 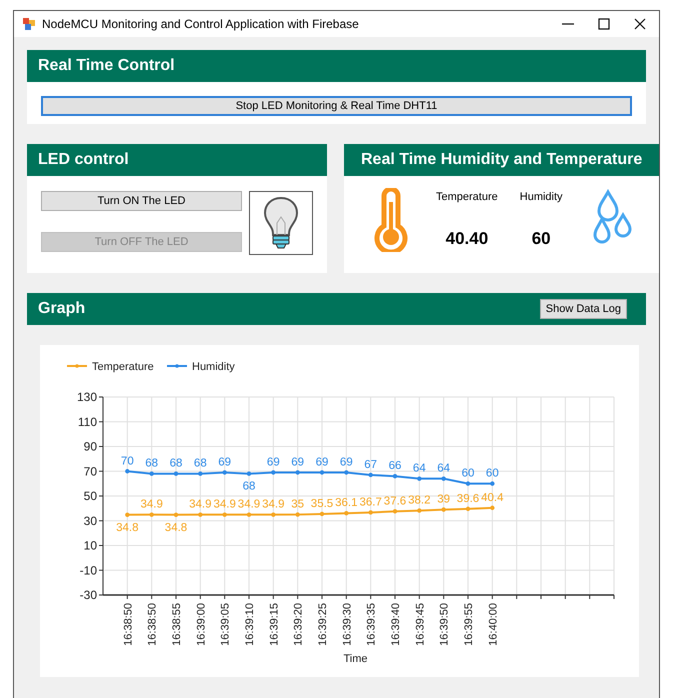 What do you see at coordinates (469, 624) in the screenshot?
I see `x-tick-label: 16:39:55` at bounding box center [469, 624].